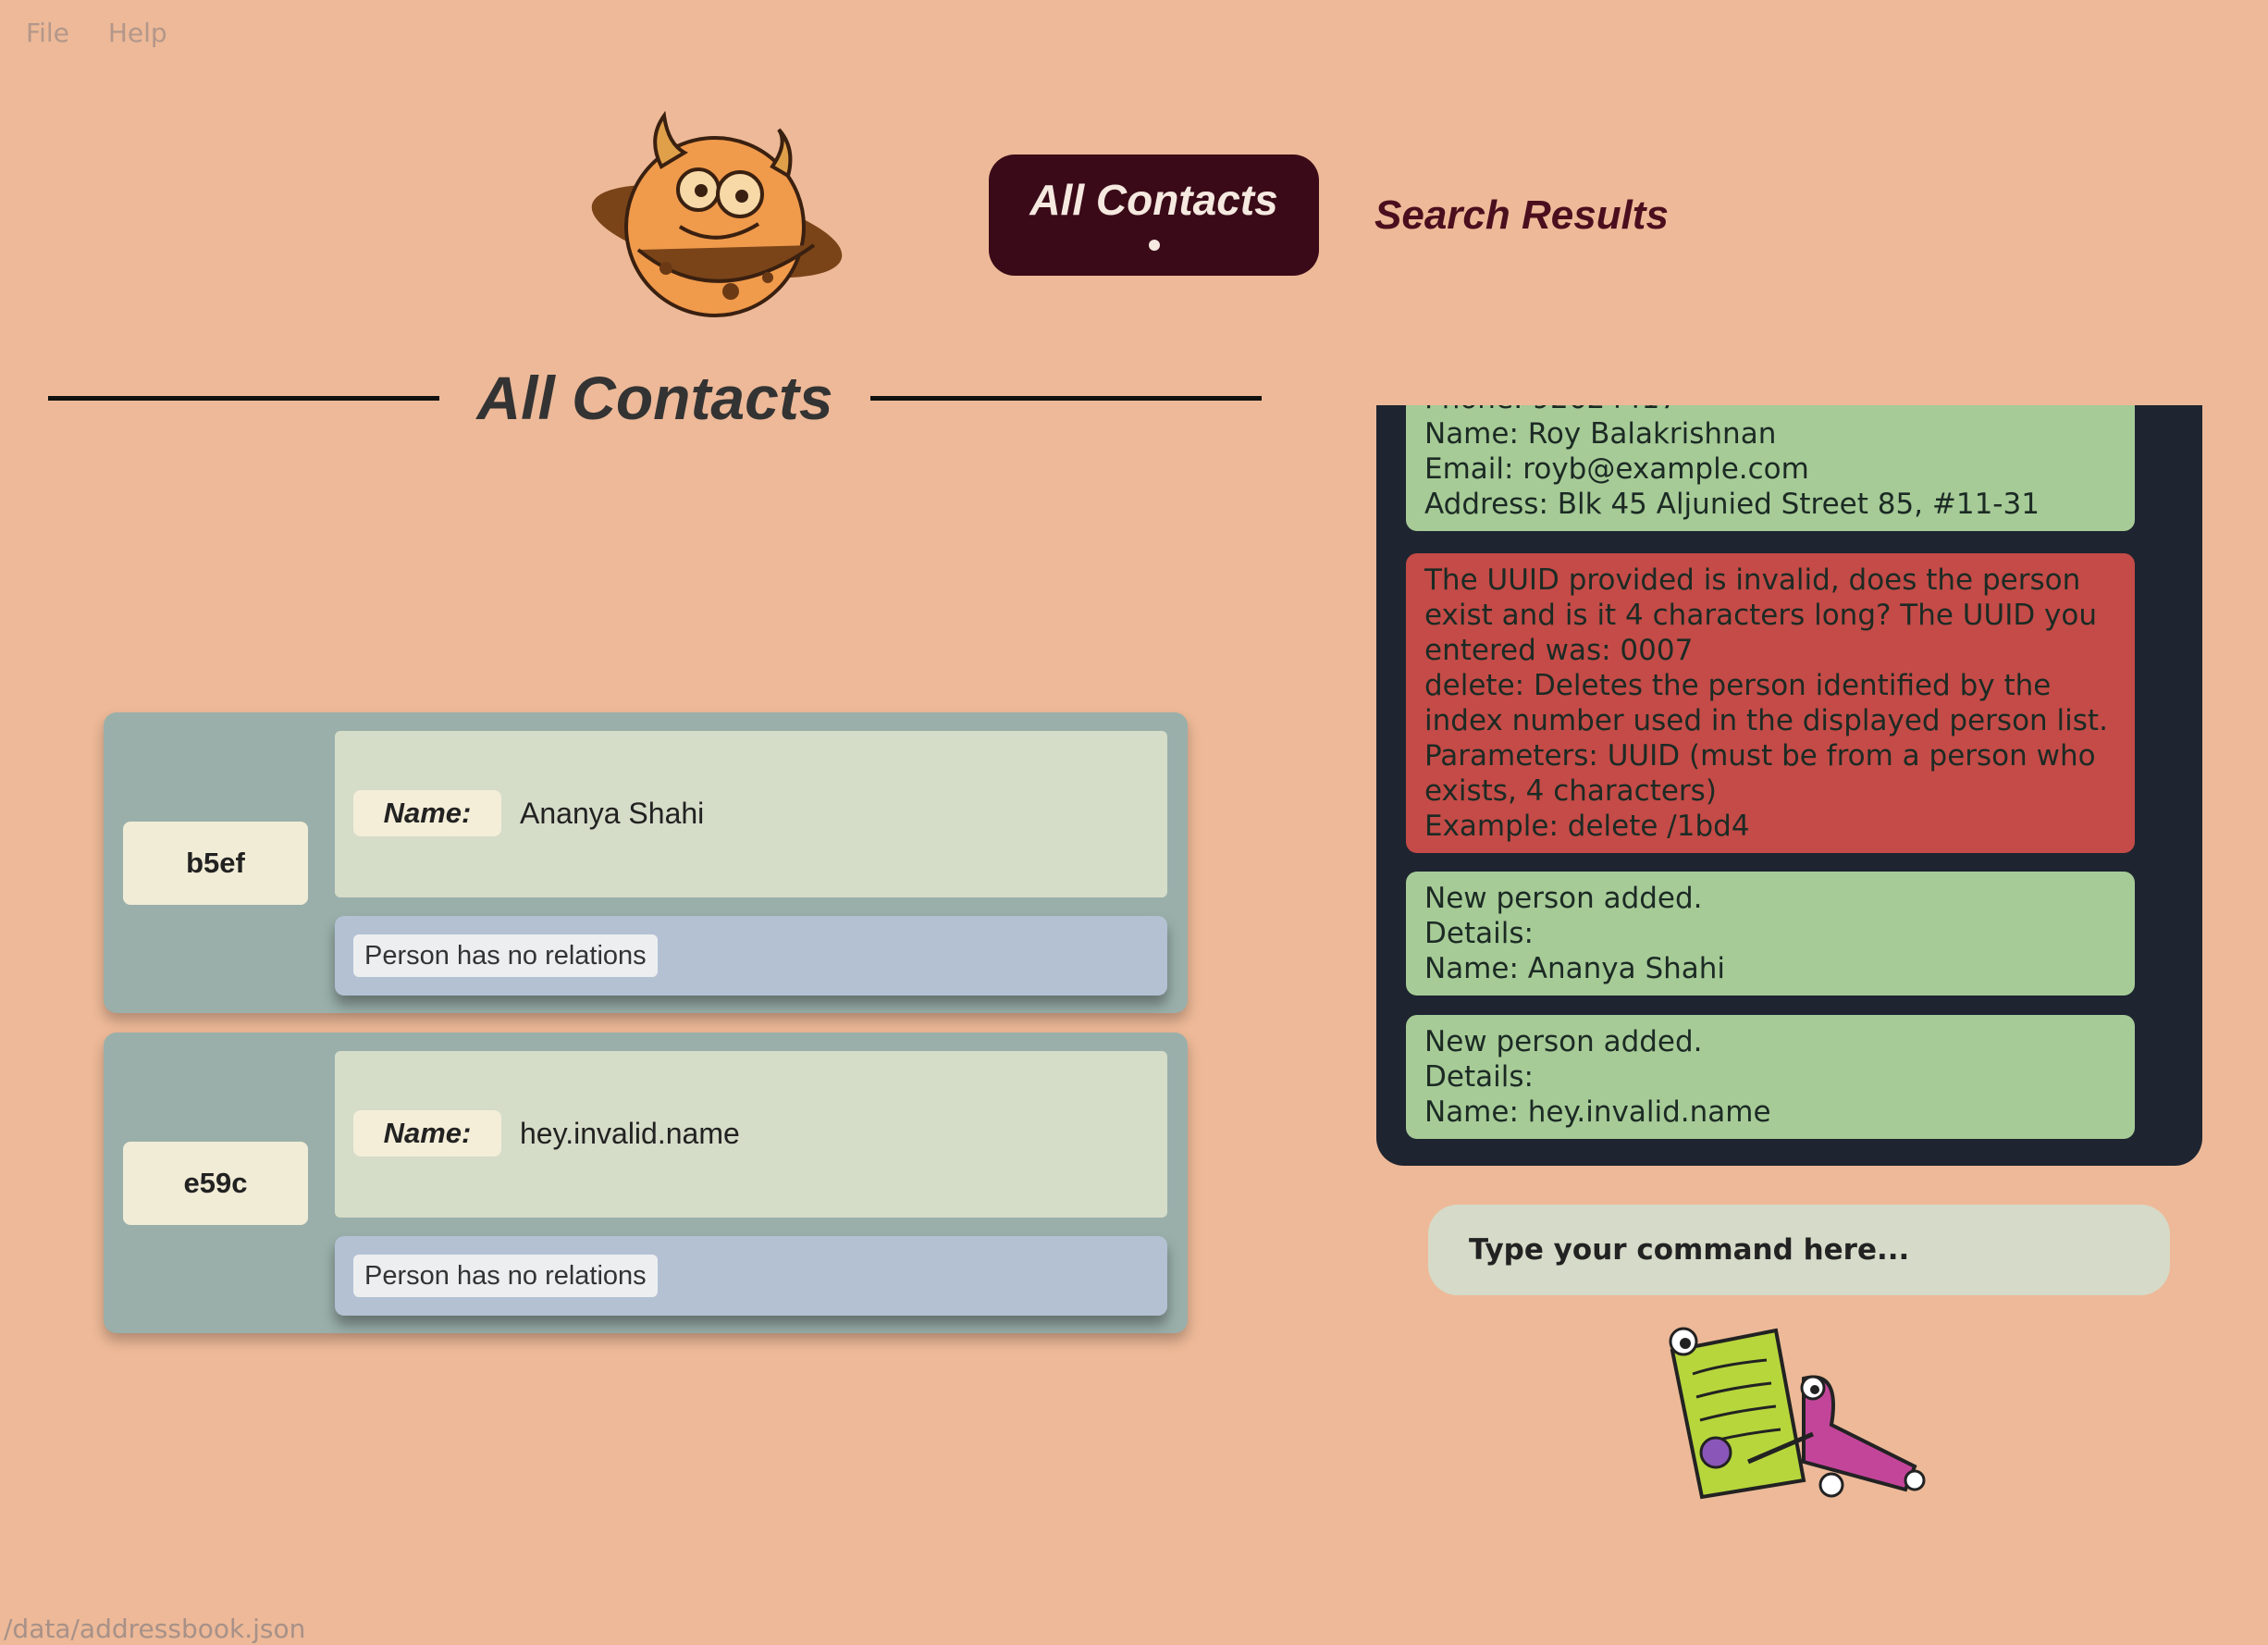 The width and height of the screenshot is (2268, 1645). I want to click on menu-bar: File Help, so click(90, 32).